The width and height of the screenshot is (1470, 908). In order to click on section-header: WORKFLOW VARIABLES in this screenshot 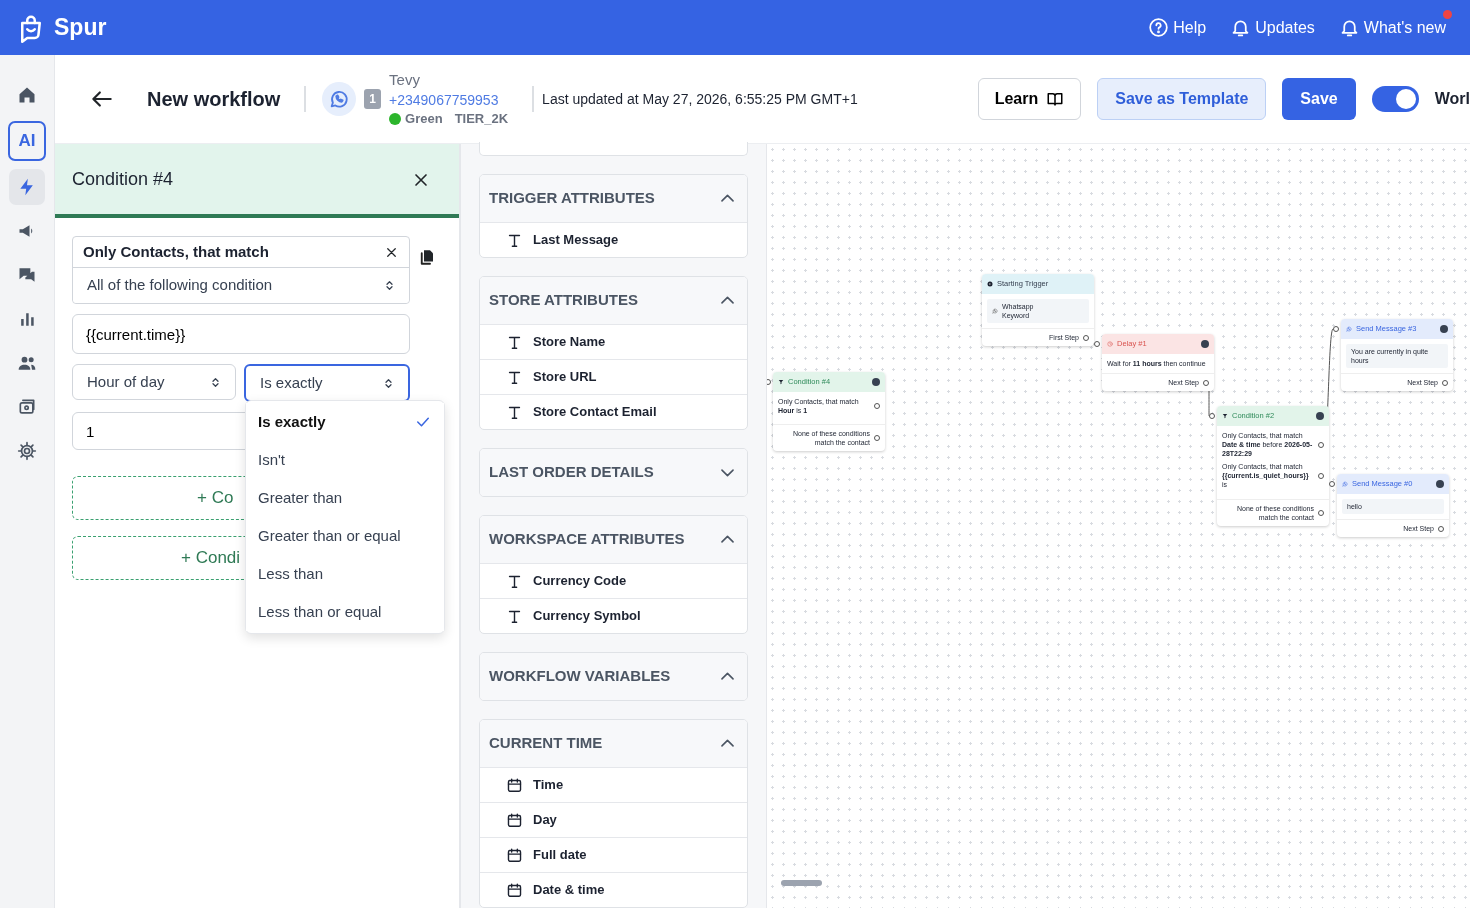, I will do `click(613, 676)`.